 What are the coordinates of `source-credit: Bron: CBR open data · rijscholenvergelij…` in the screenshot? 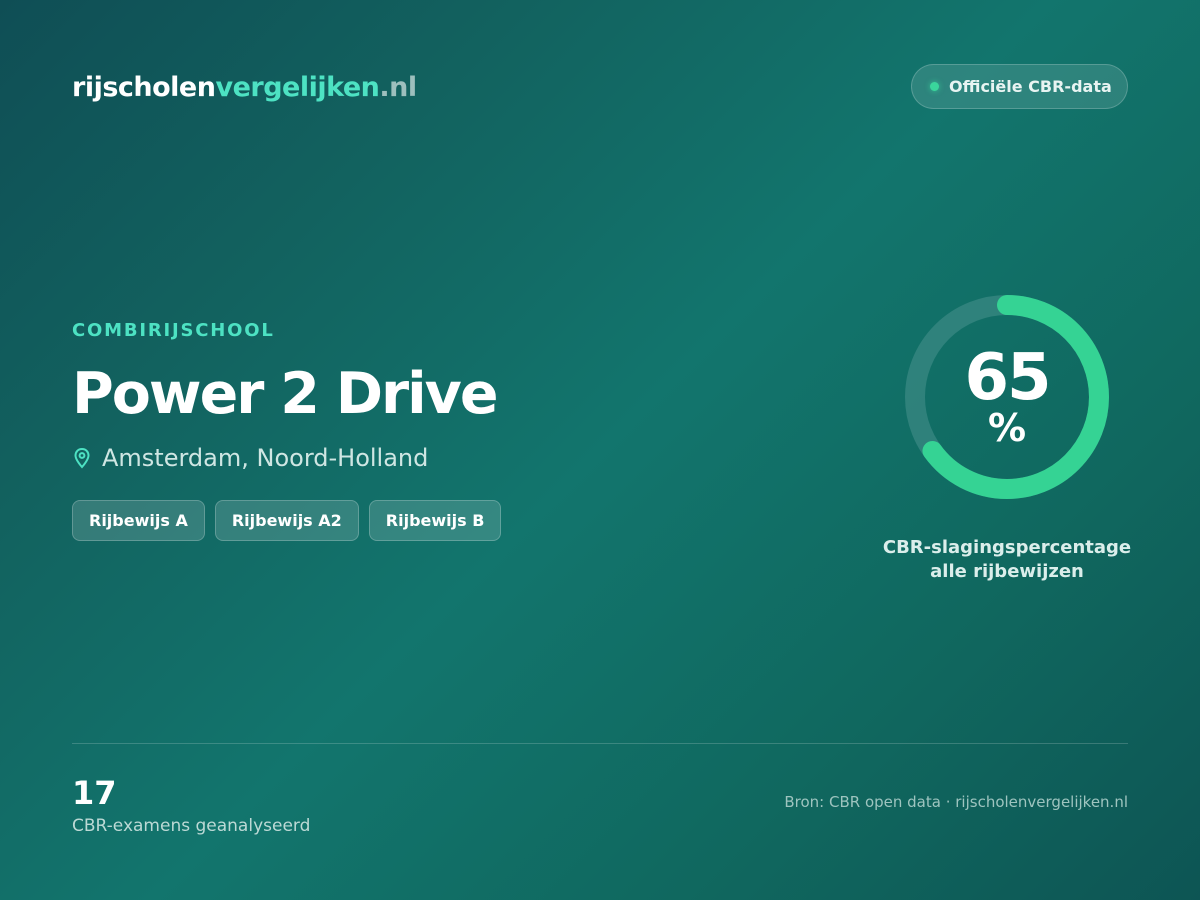 It's located at (956, 802).